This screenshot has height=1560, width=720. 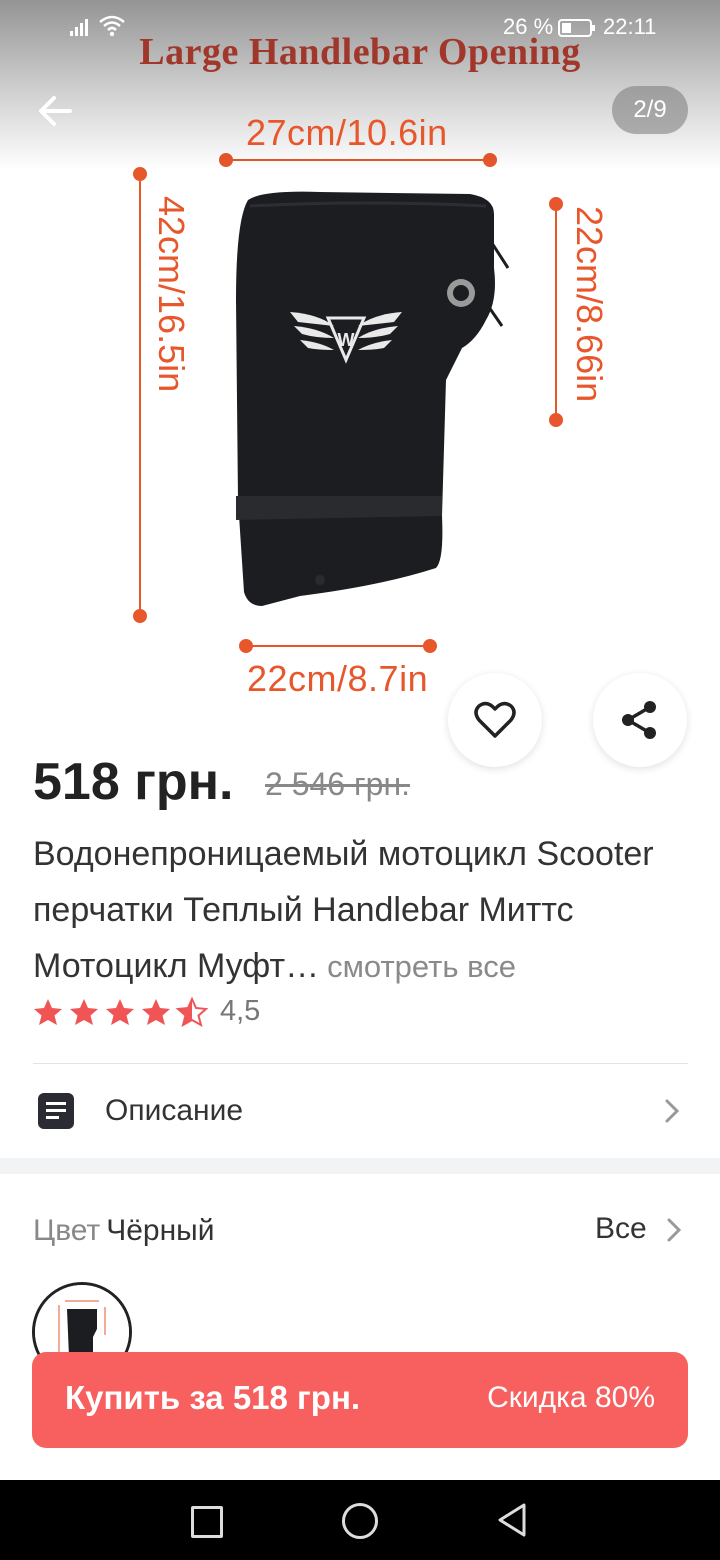 I want to click on description-label: Описание, so click(x=174, y=1110).